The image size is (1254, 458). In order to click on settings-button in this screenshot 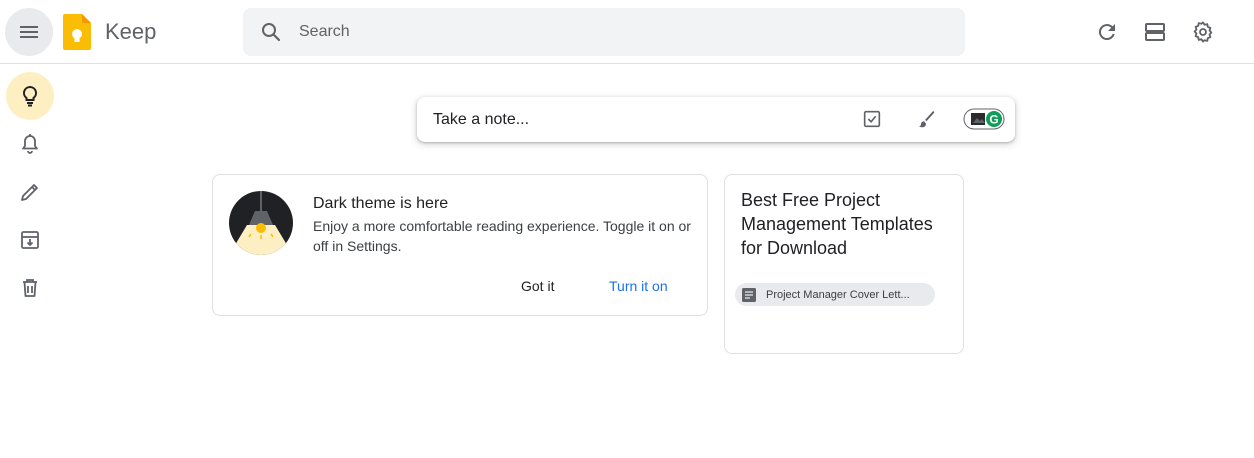, I will do `click(1203, 32)`.